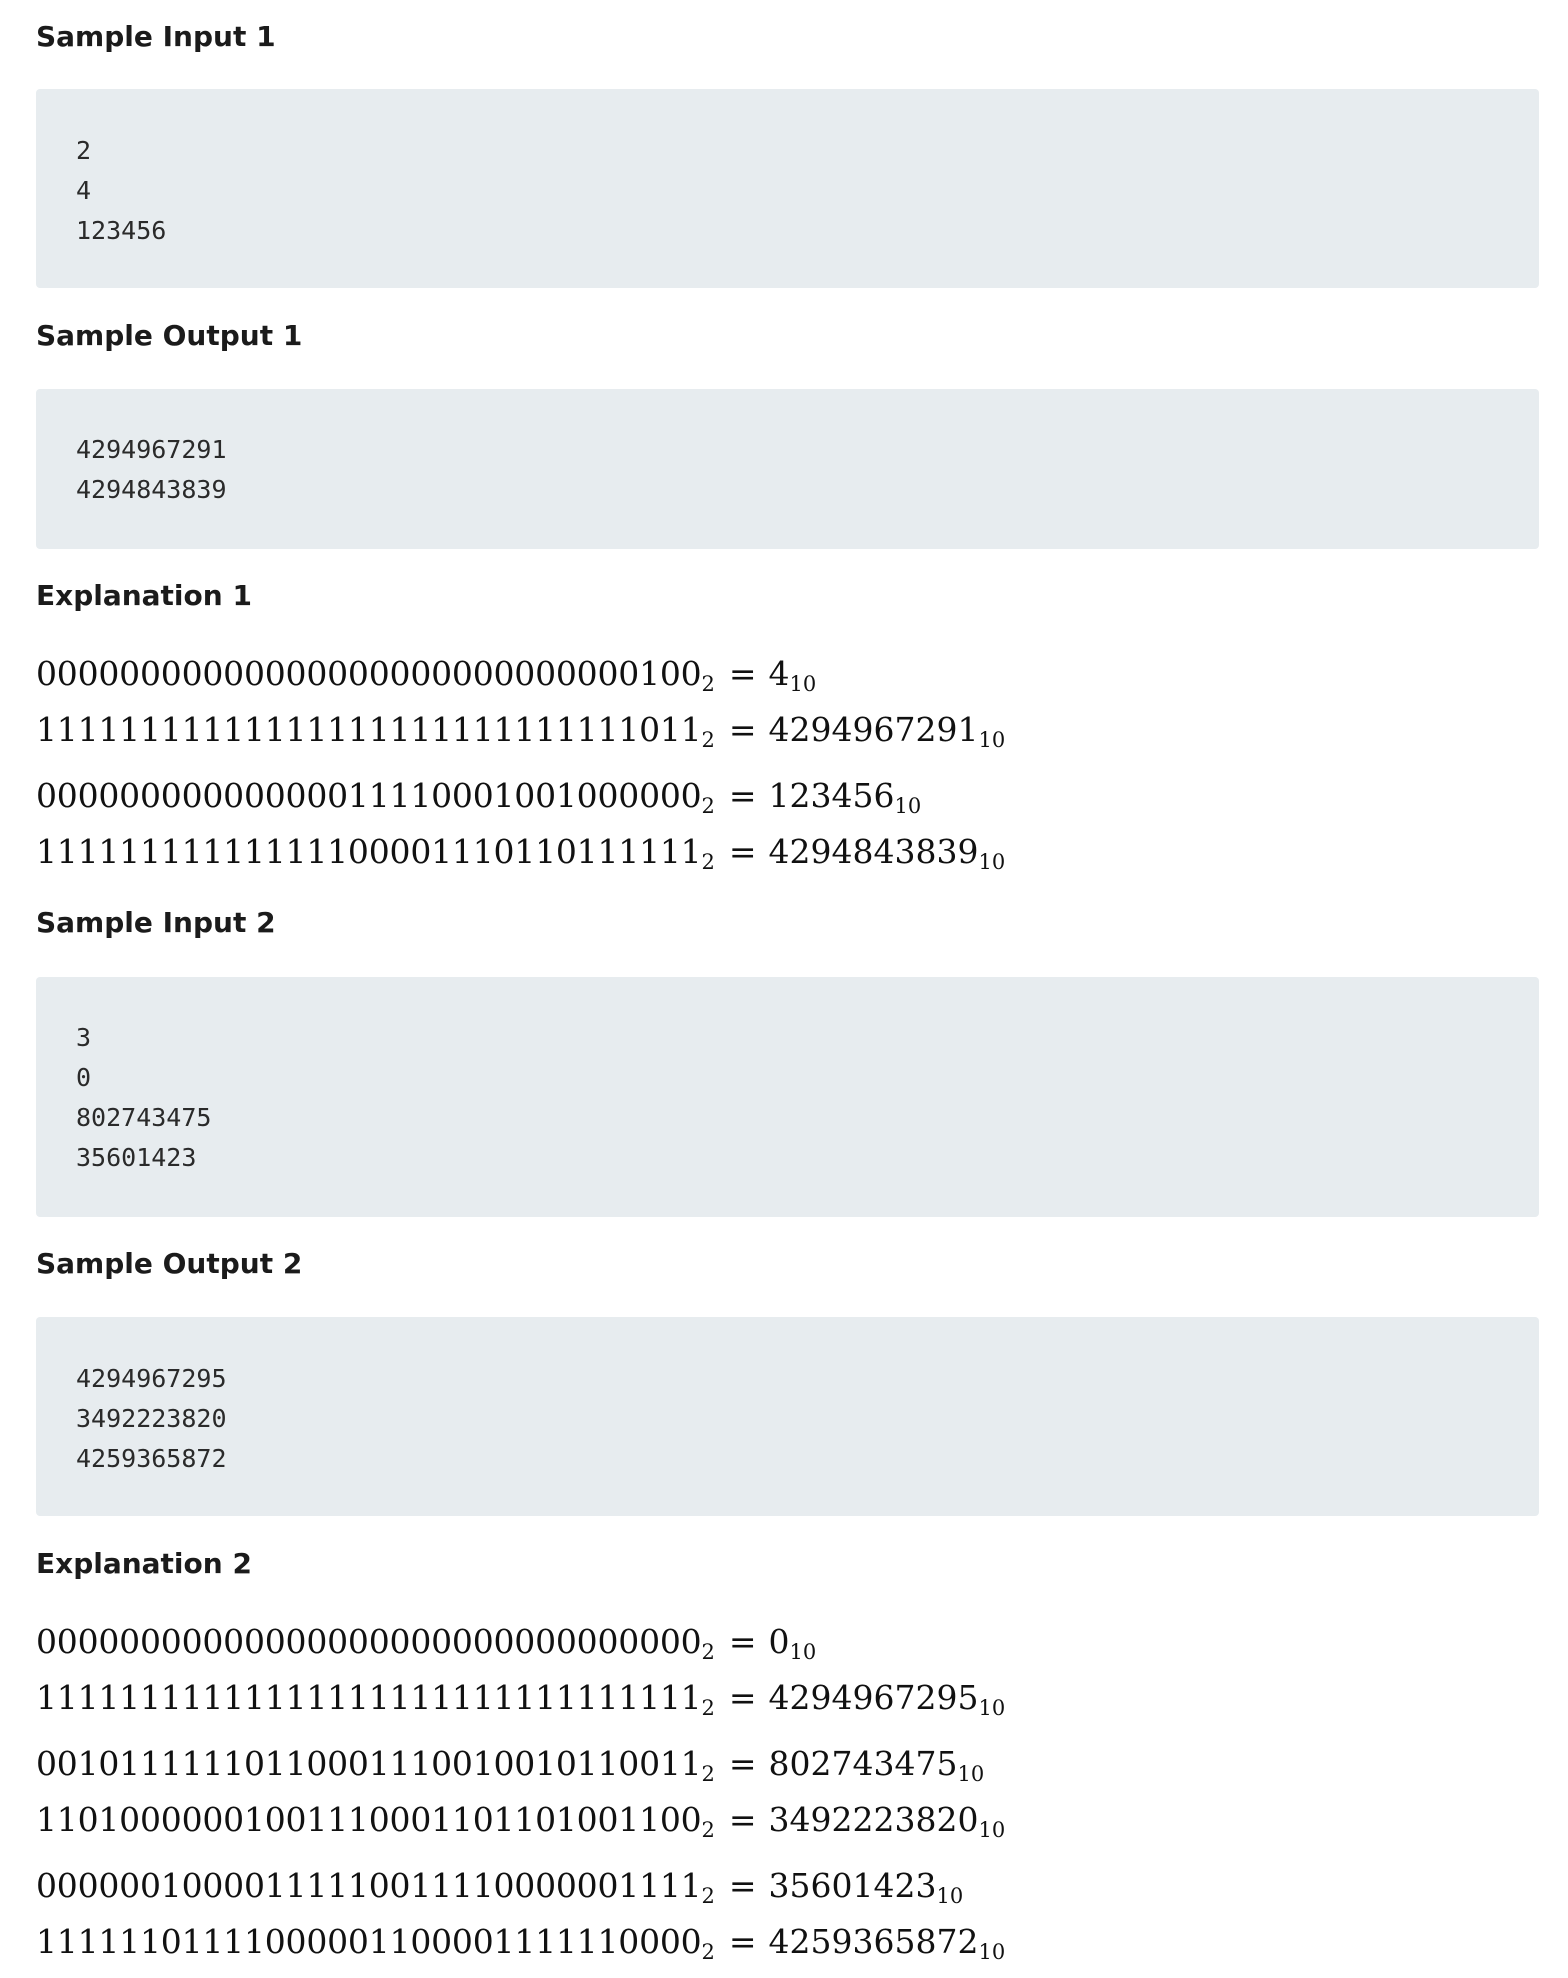 Image resolution: width=1568 pixels, height=1978 pixels. What do you see at coordinates (873, 1941) in the screenshot?
I see `decimal-value: 4259365872` at bounding box center [873, 1941].